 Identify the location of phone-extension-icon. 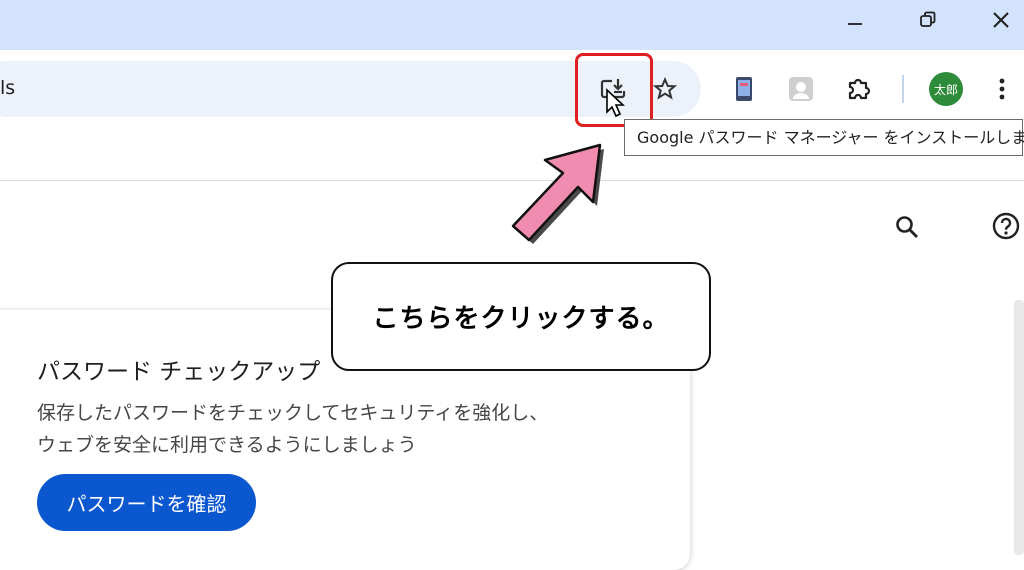
(744, 89).